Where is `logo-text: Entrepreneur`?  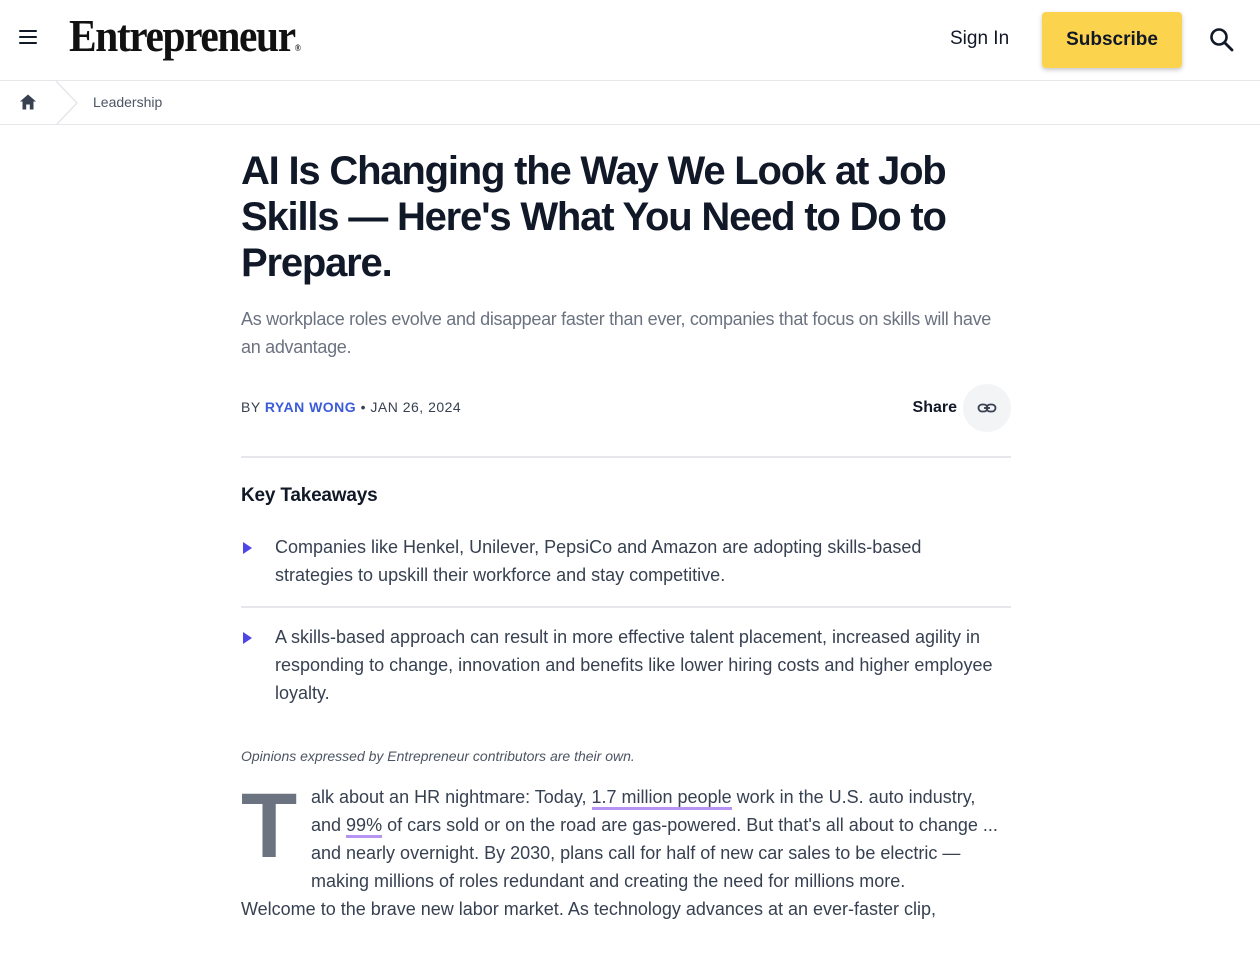 logo-text: Entrepreneur is located at coordinates (182, 36).